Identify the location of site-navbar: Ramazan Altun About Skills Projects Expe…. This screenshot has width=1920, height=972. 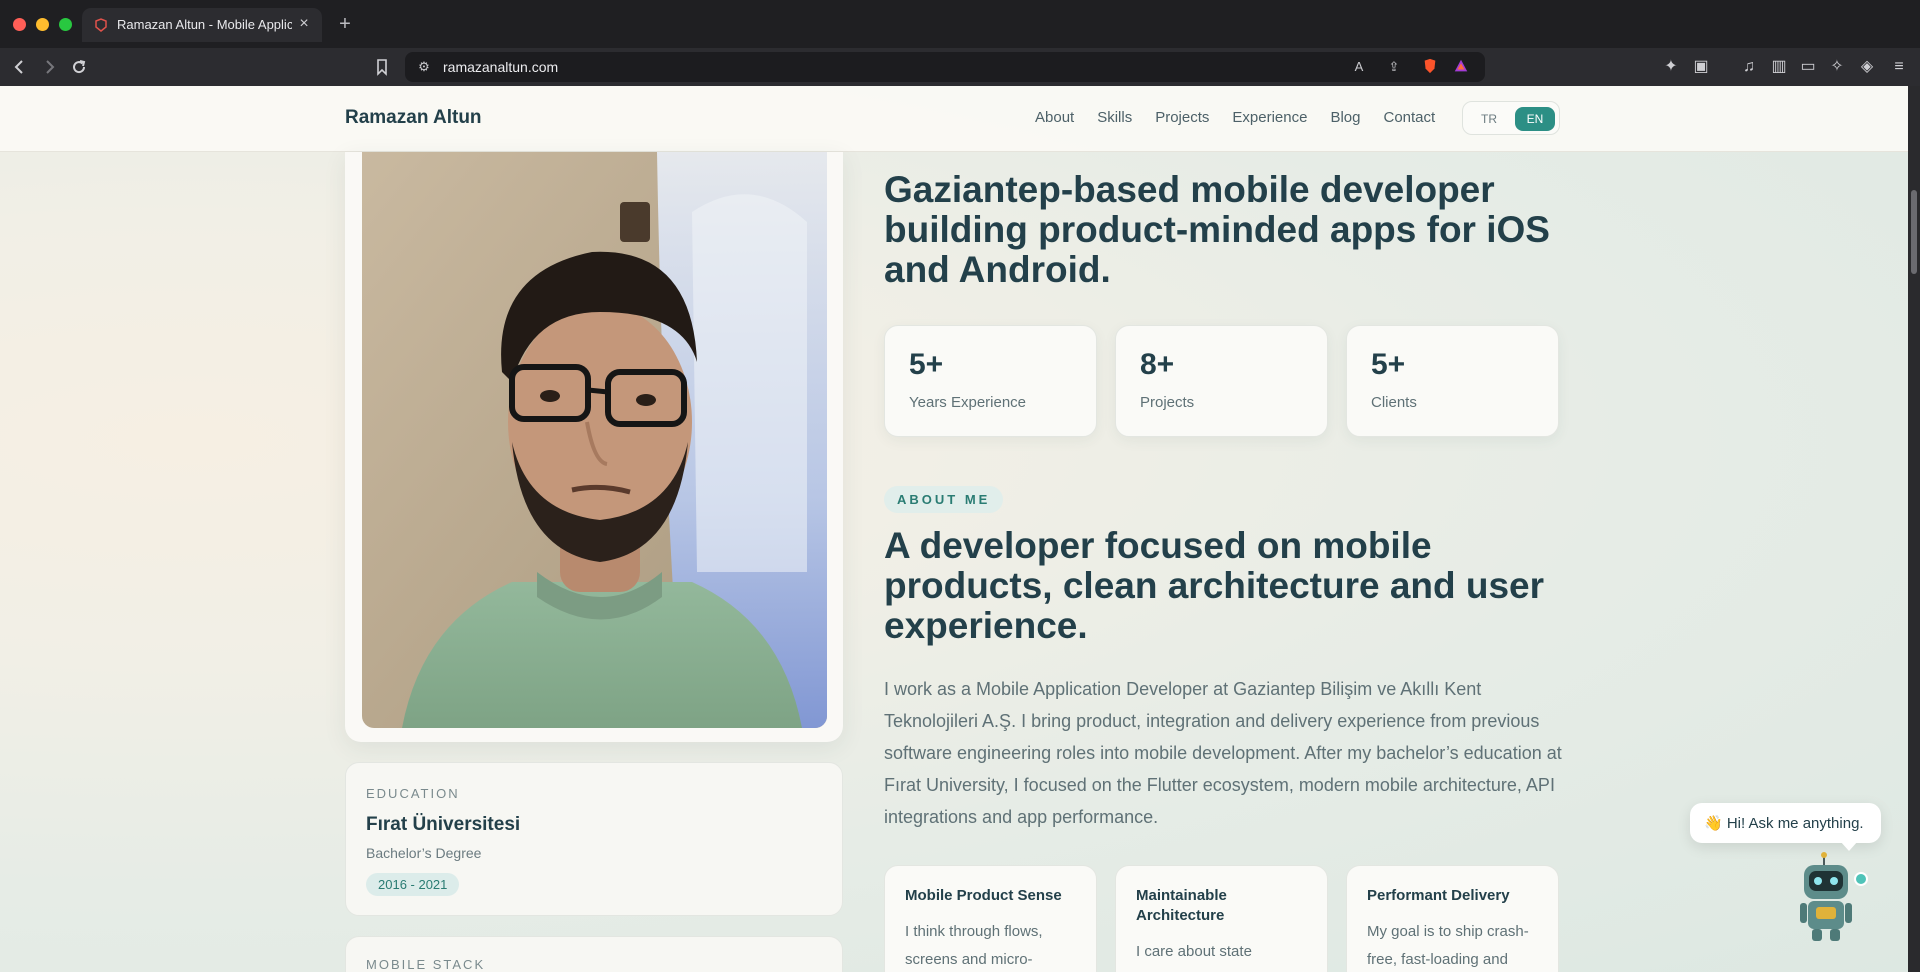
(954, 119).